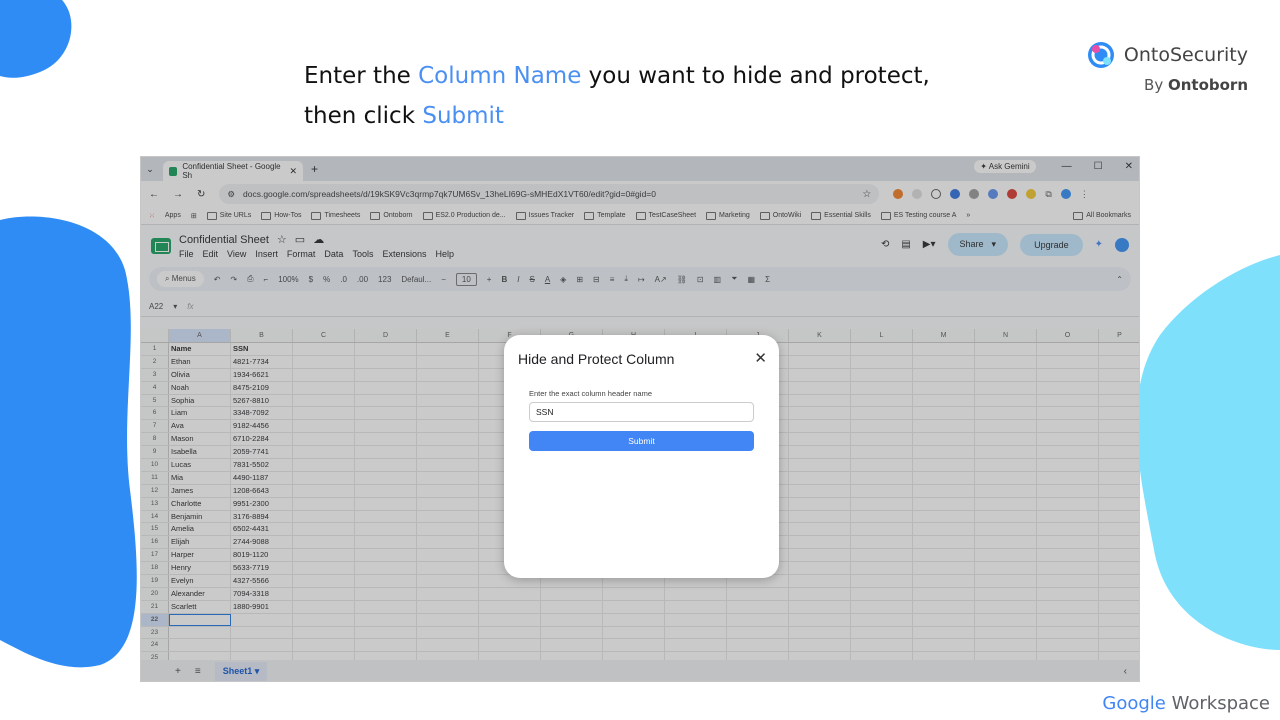  What do you see at coordinates (68, 442) in the screenshot?
I see `blob-left` at bounding box center [68, 442].